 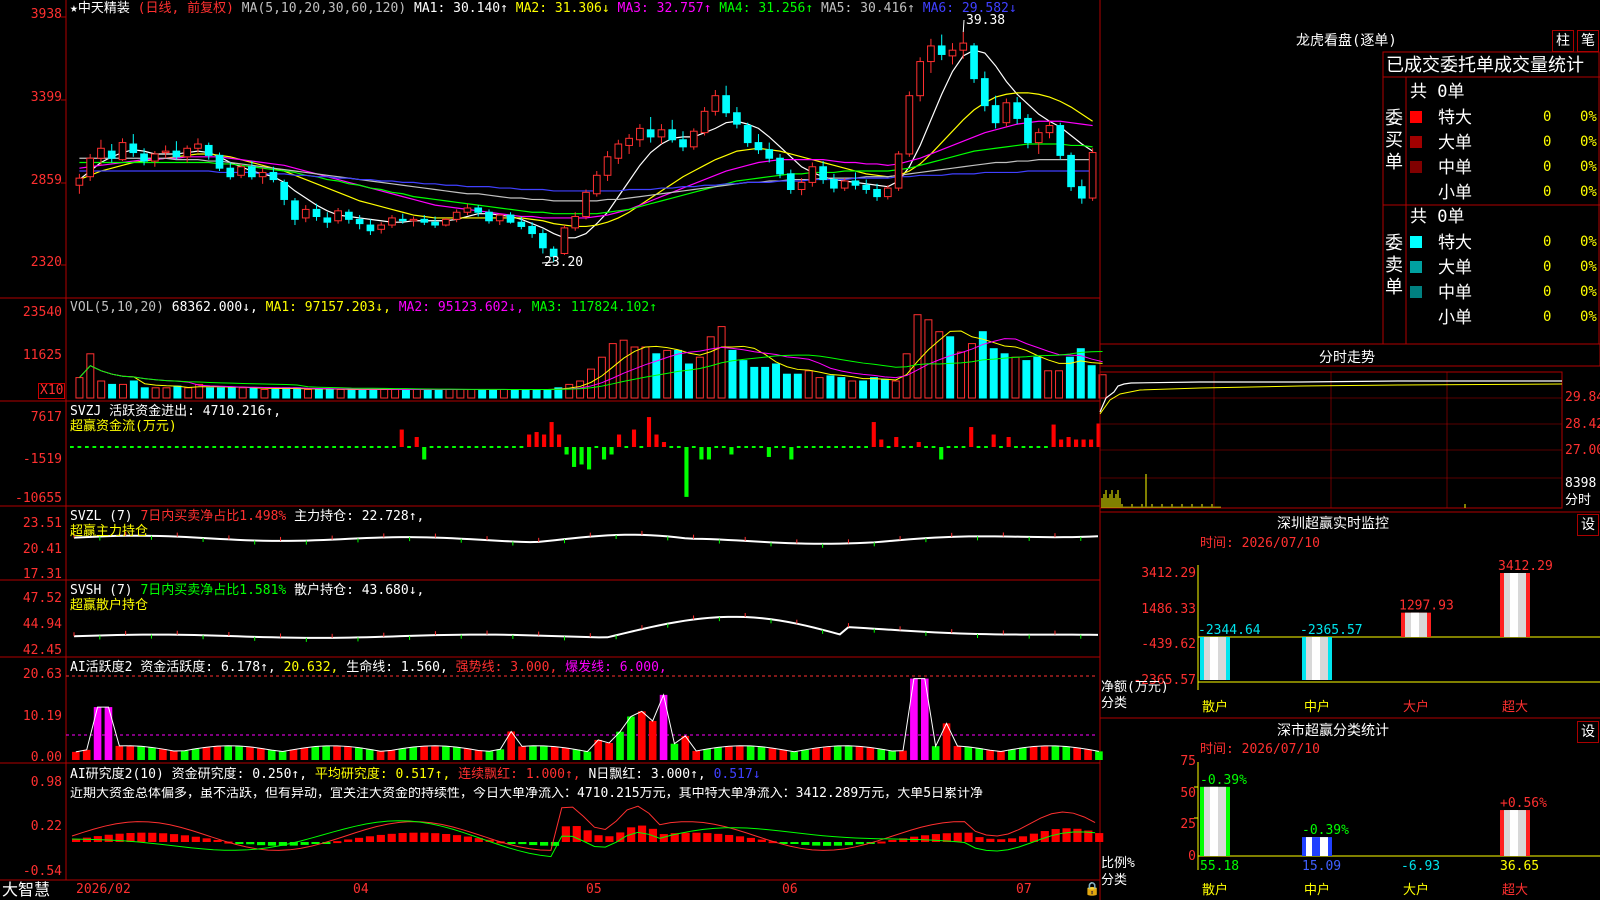 What do you see at coordinates (1505, 167) in the screenshot?
I see `order-row-2: 中单 0 0%` at bounding box center [1505, 167].